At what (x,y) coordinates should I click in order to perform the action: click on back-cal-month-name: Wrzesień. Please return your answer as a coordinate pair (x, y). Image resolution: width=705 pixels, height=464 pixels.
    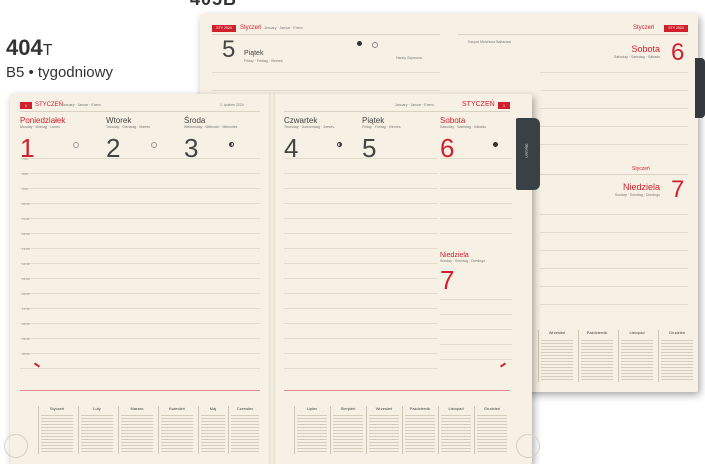
    Looking at the image, I should click on (557, 332).